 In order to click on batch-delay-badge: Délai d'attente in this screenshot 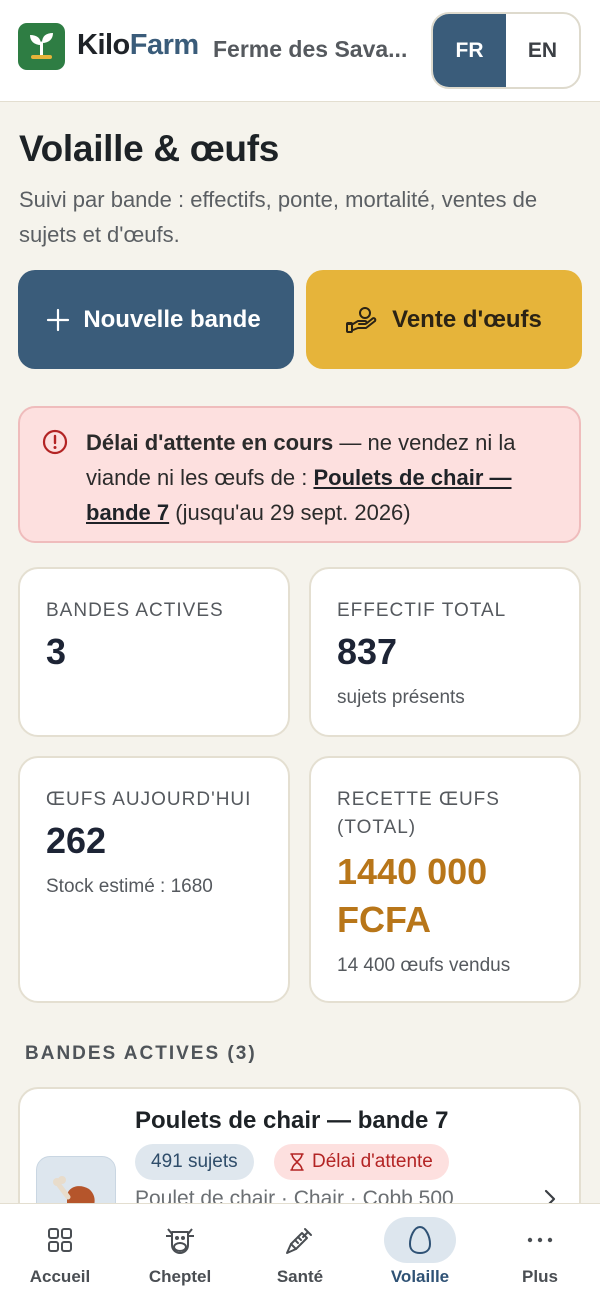, I will do `click(361, 1162)`.